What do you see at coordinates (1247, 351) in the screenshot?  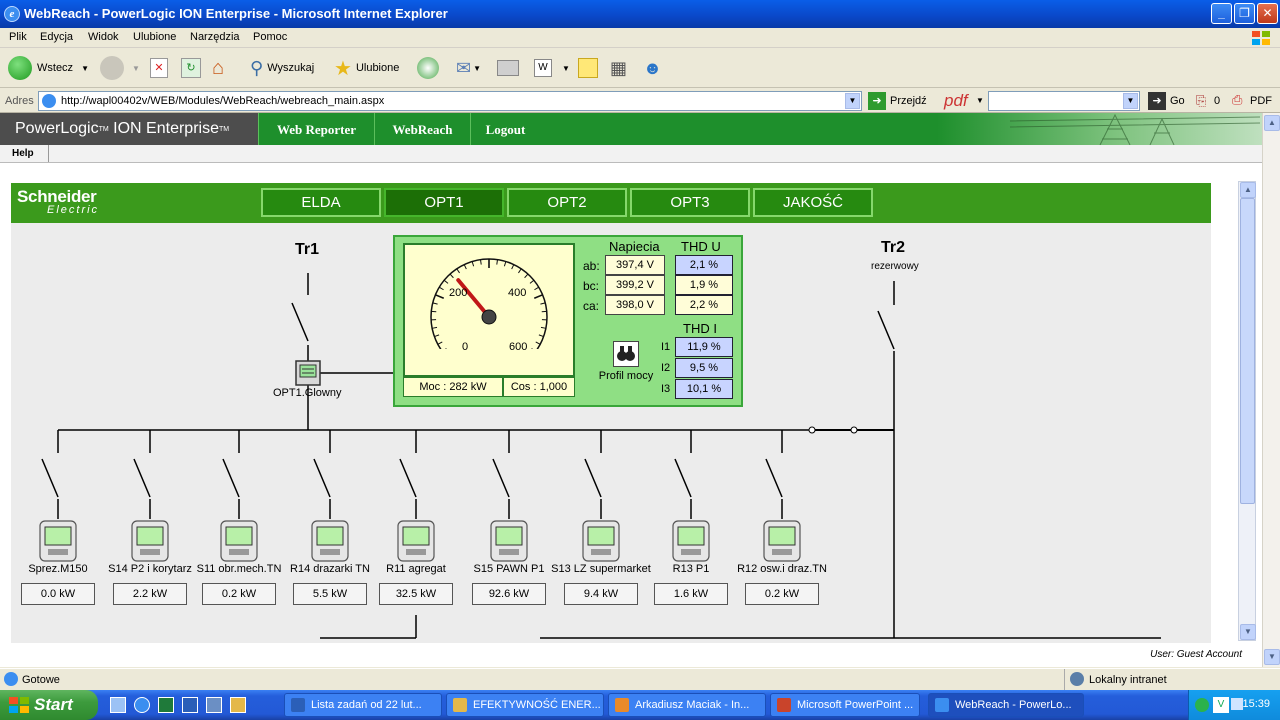 I see `scroll-thumb` at bounding box center [1247, 351].